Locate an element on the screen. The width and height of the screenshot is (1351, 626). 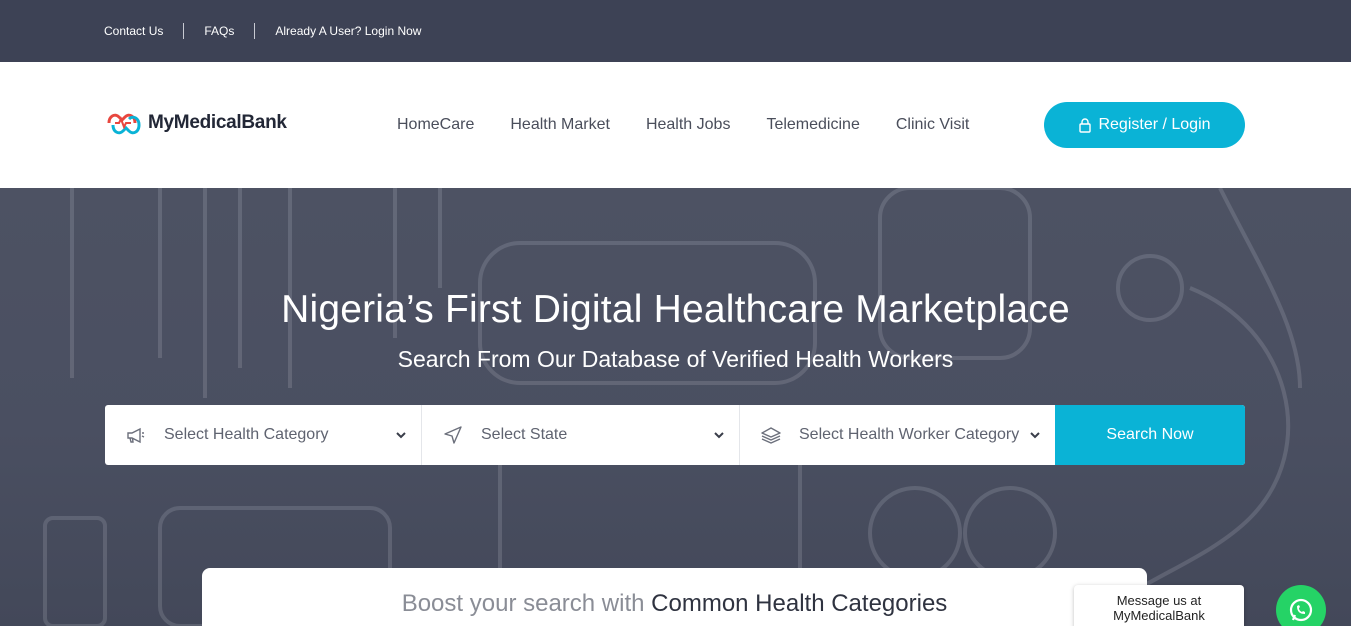
whatsapp-icon is located at coordinates (1301, 610).